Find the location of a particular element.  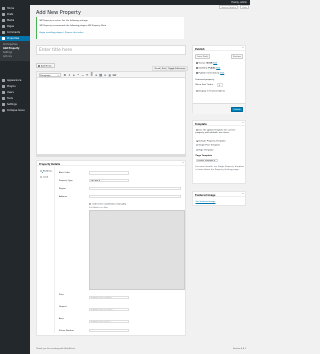

sidebar-item-label: Pages is located at coordinates (11, 27).